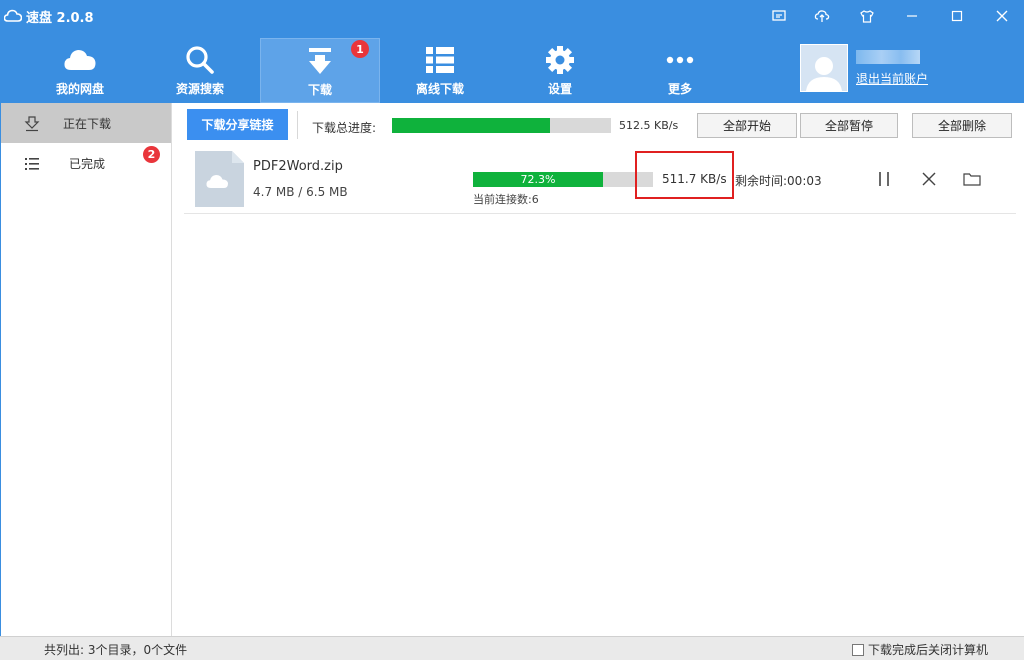 The width and height of the screenshot is (1024, 660). I want to click on upload-icon, so click(821, 16).